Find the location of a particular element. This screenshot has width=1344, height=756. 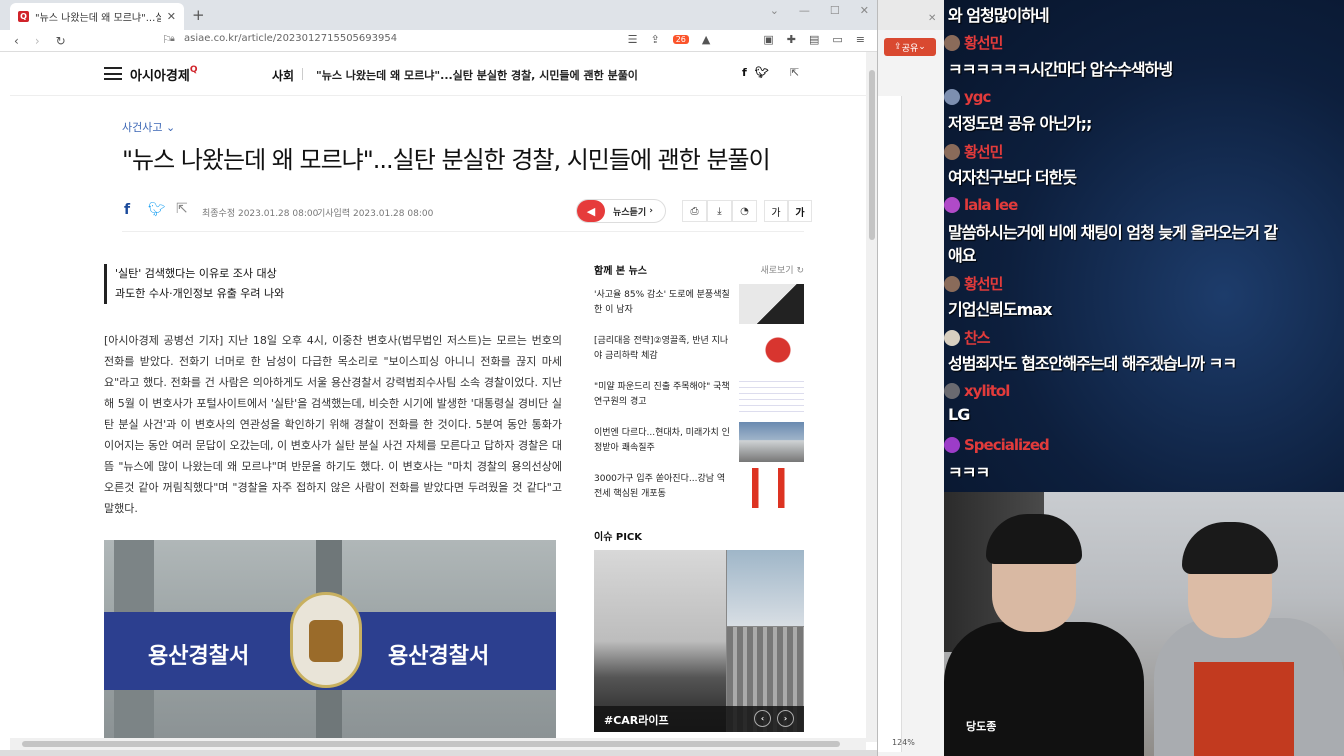

brave-rewards-icon: ▲ is located at coordinates (706, 39).